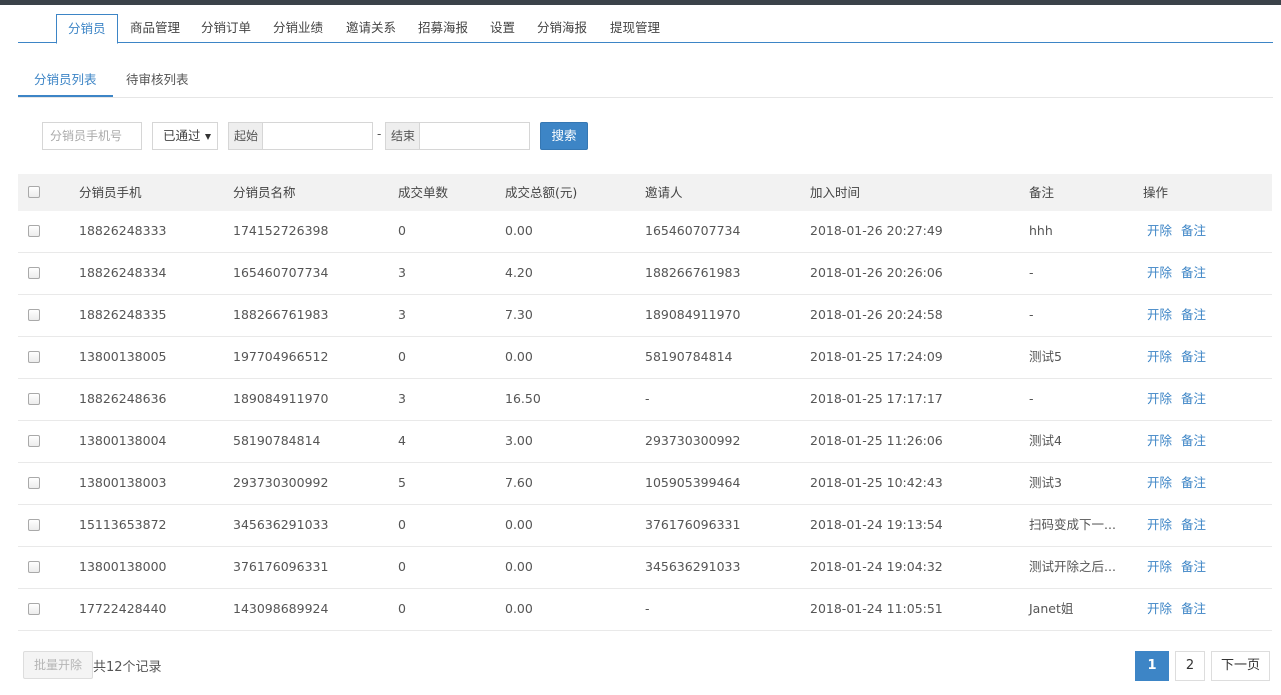  What do you see at coordinates (835, 192) in the screenshot?
I see `header-joined: 加入时间` at bounding box center [835, 192].